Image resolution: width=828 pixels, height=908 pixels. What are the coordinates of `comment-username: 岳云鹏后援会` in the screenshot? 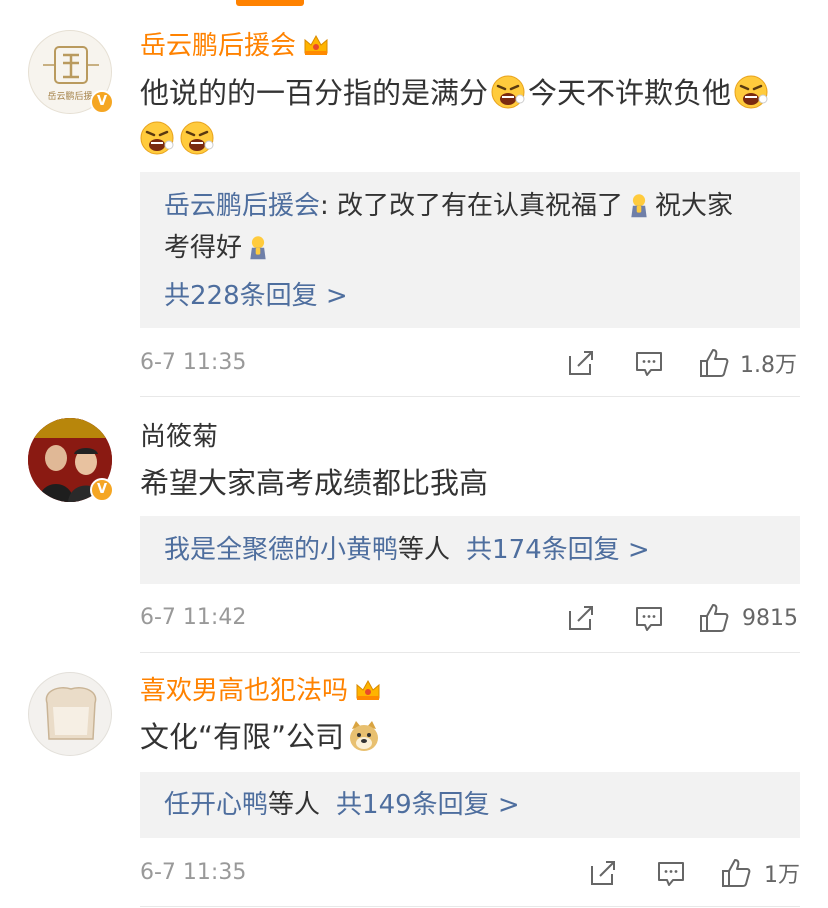 It's located at (235, 46).